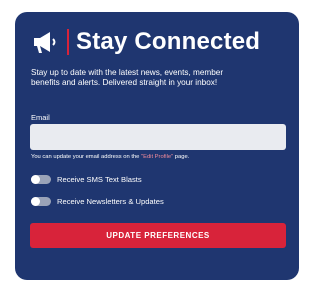 The image size is (320, 285). What do you see at coordinates (68, 42) in the screenshot?
I see `header-divider` at bounding box center [68, 42].